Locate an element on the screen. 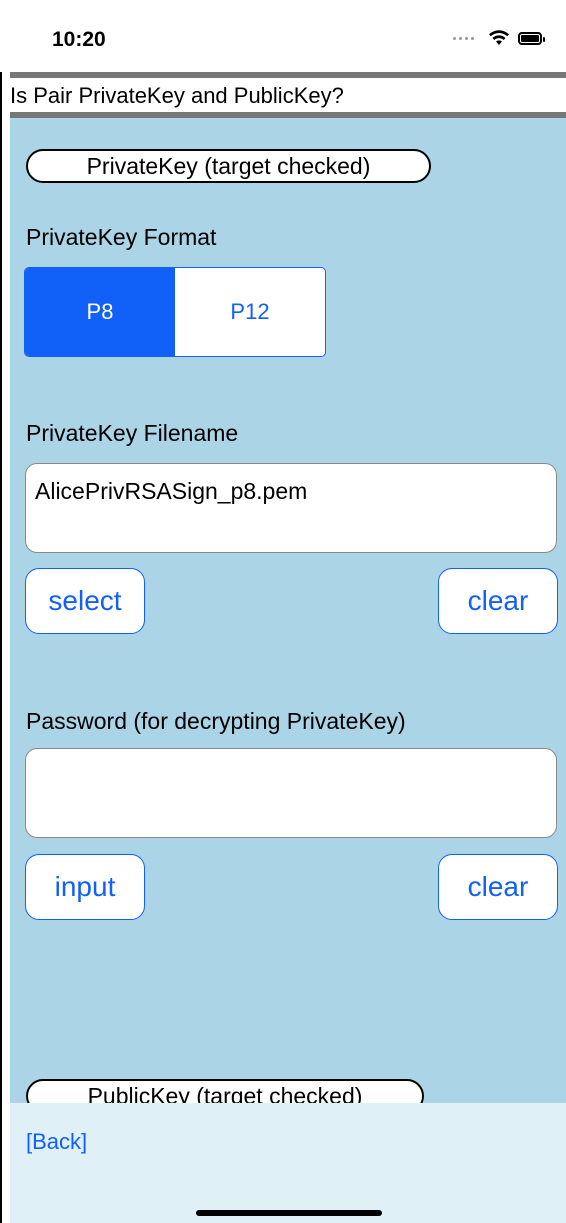 This screenshot has width=566, height=1223. page-title: Is Pair PrivateKey and PublicKey? is located at coordinates (177, 95).